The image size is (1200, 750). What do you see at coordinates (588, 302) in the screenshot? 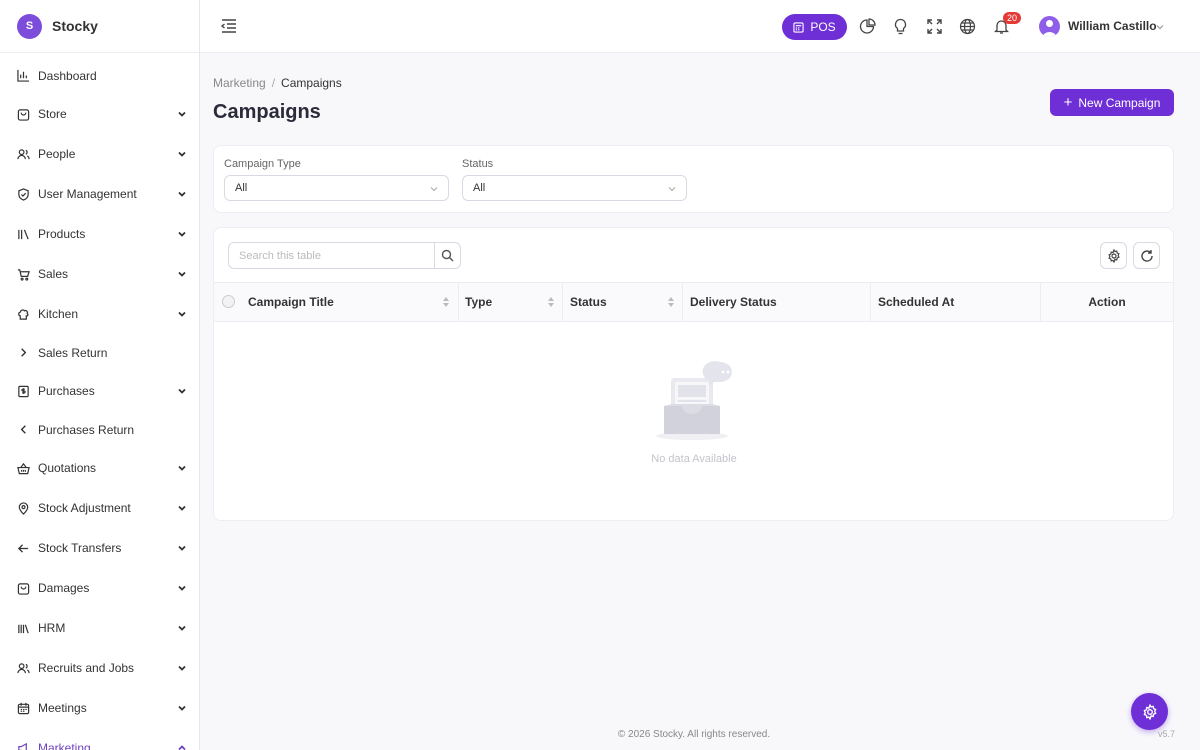
I see `column-label: Status` at bounding box center [588, 302].